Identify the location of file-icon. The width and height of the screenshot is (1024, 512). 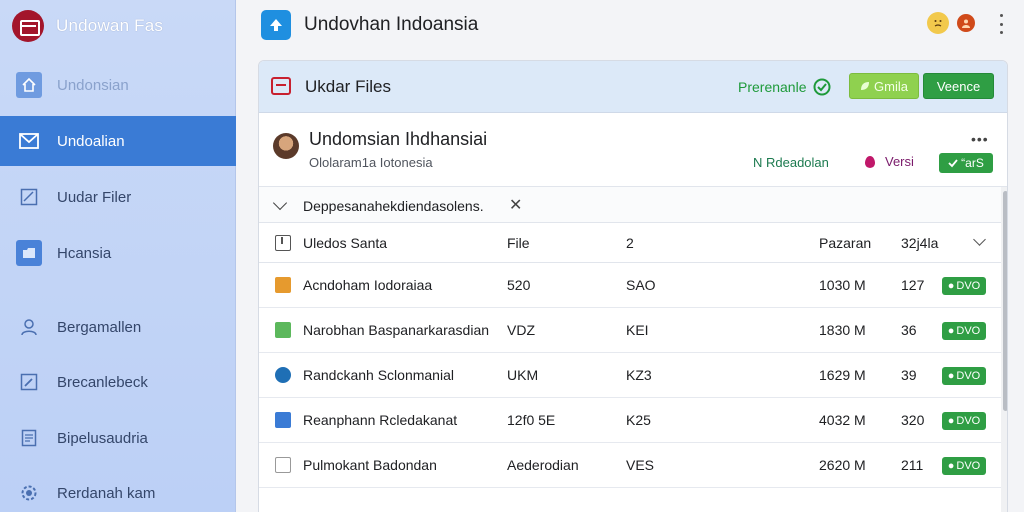
(29, 197).